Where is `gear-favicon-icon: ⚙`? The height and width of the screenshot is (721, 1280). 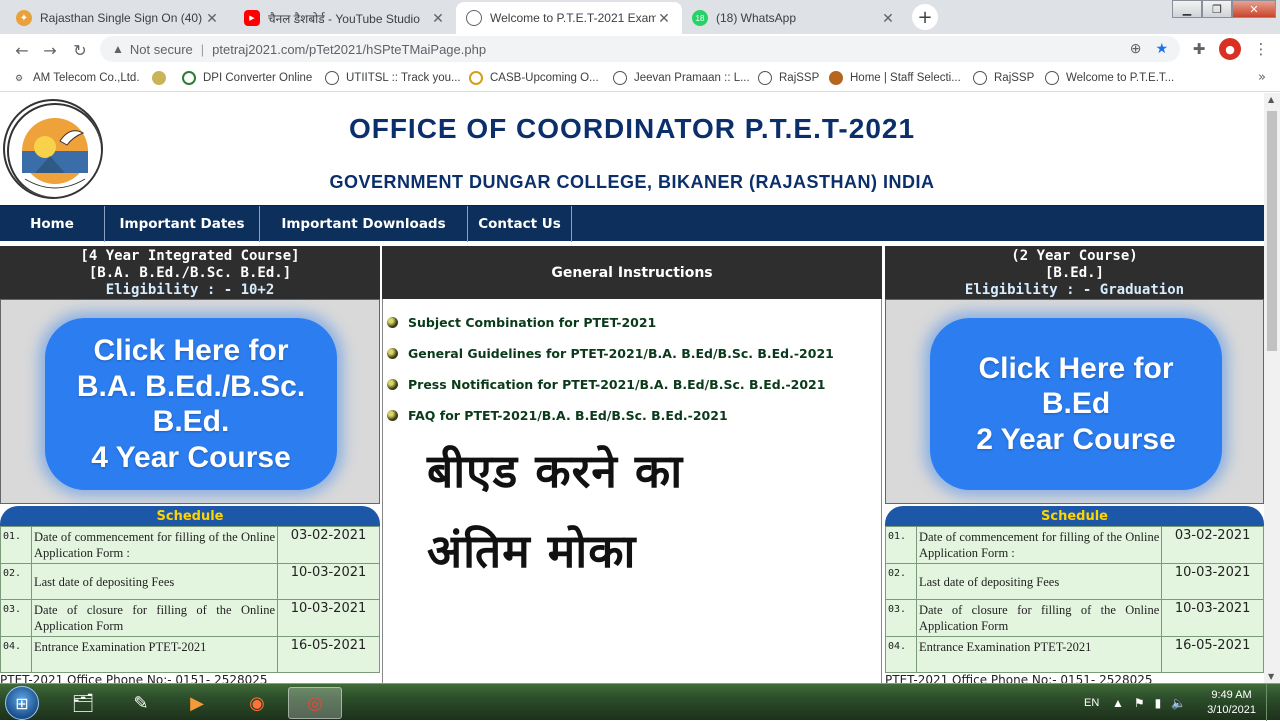
gear-favicon-icon: ⚙ is located at coordinates (19, 77).